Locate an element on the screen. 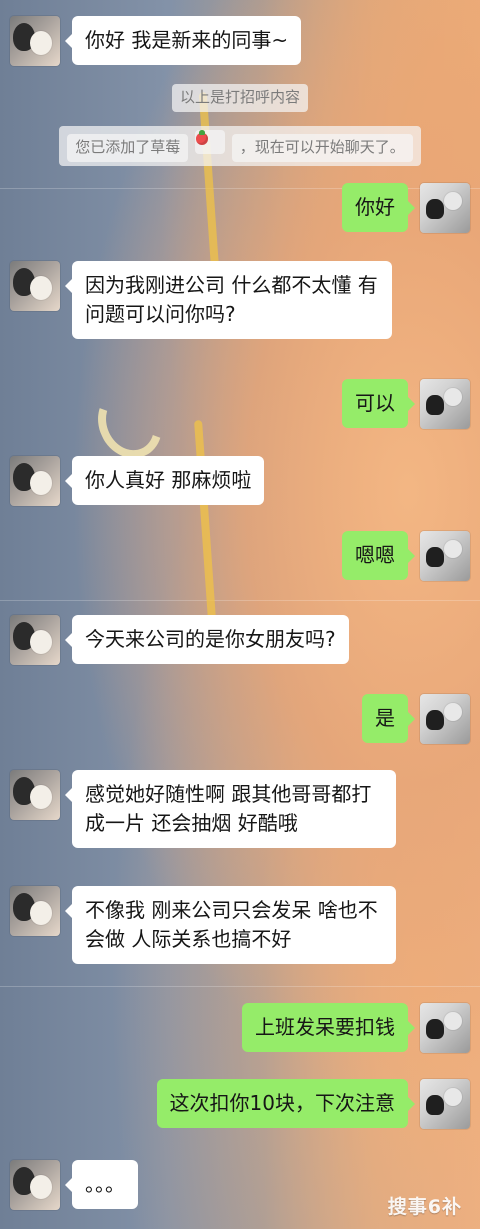 Image resolution: width=480 pixels, height=1229 pixels. message-row: 今天来公司的是你女朋友吗? is located at coordinates (179, 640).